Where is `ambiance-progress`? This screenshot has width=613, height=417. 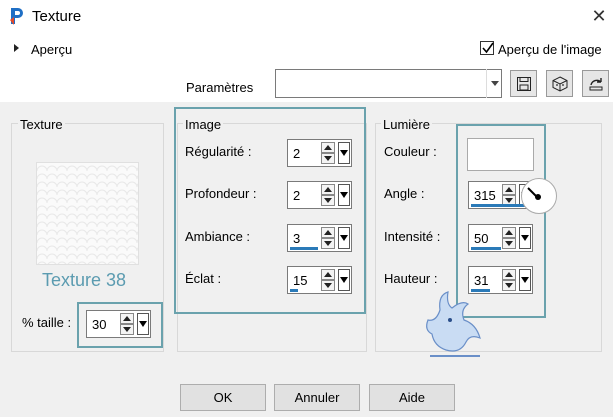 ambiance-progress is located at coordinates (304, 248).